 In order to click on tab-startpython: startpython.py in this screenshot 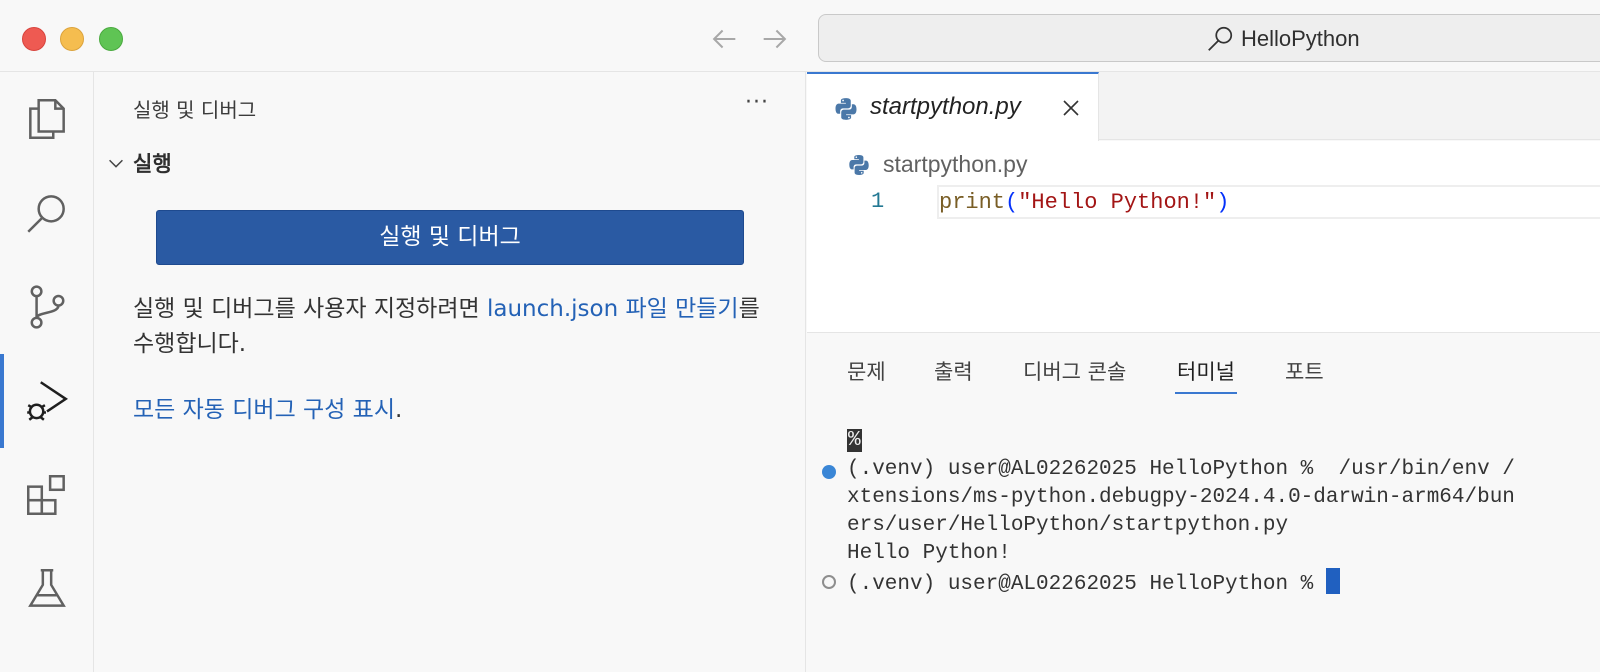, I will do `click(953, 106)`.